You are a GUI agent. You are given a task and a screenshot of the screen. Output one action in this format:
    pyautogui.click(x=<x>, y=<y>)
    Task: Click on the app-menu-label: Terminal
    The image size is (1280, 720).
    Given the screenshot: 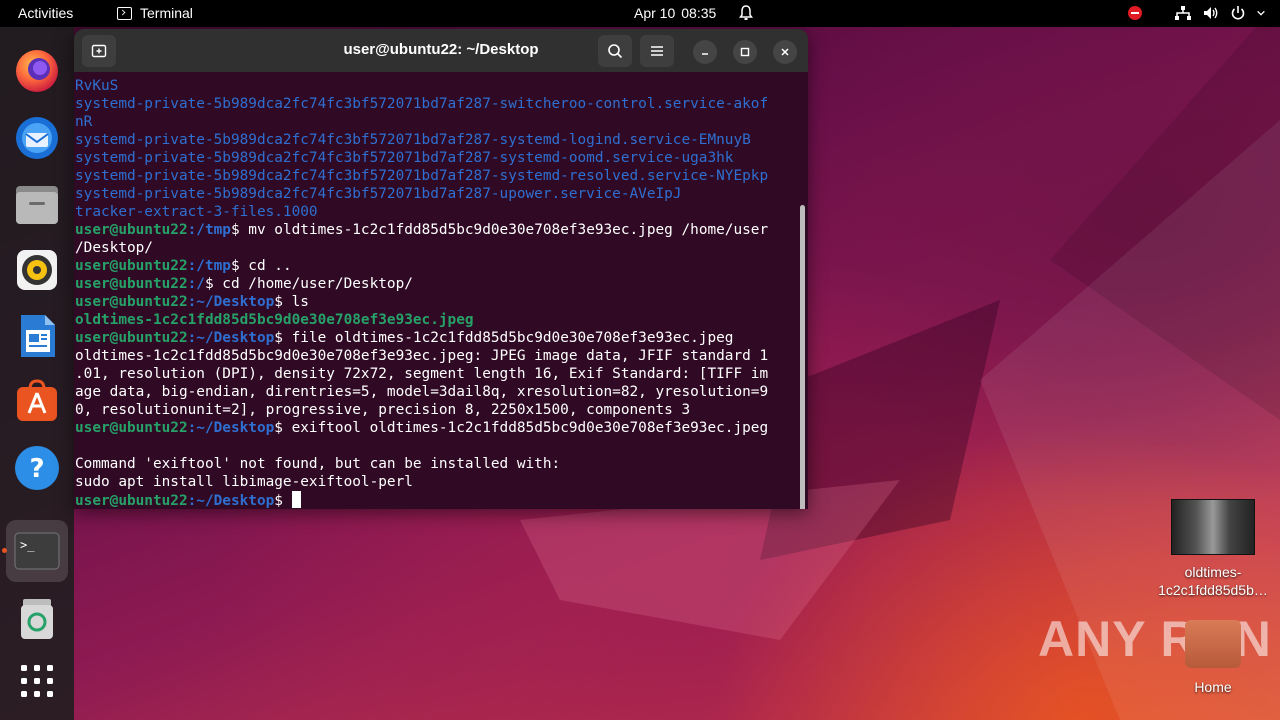 What is the action you would take?
    pyautogui.click(x=166, y=13)
    